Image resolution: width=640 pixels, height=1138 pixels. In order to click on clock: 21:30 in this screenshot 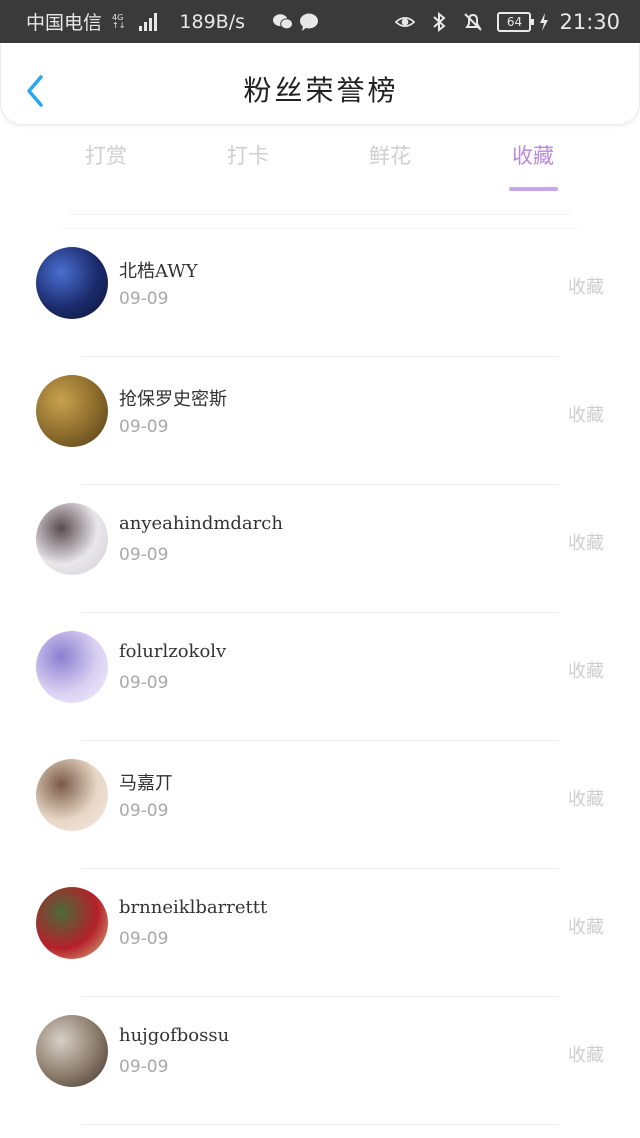, I will do `click(589, 21)`.